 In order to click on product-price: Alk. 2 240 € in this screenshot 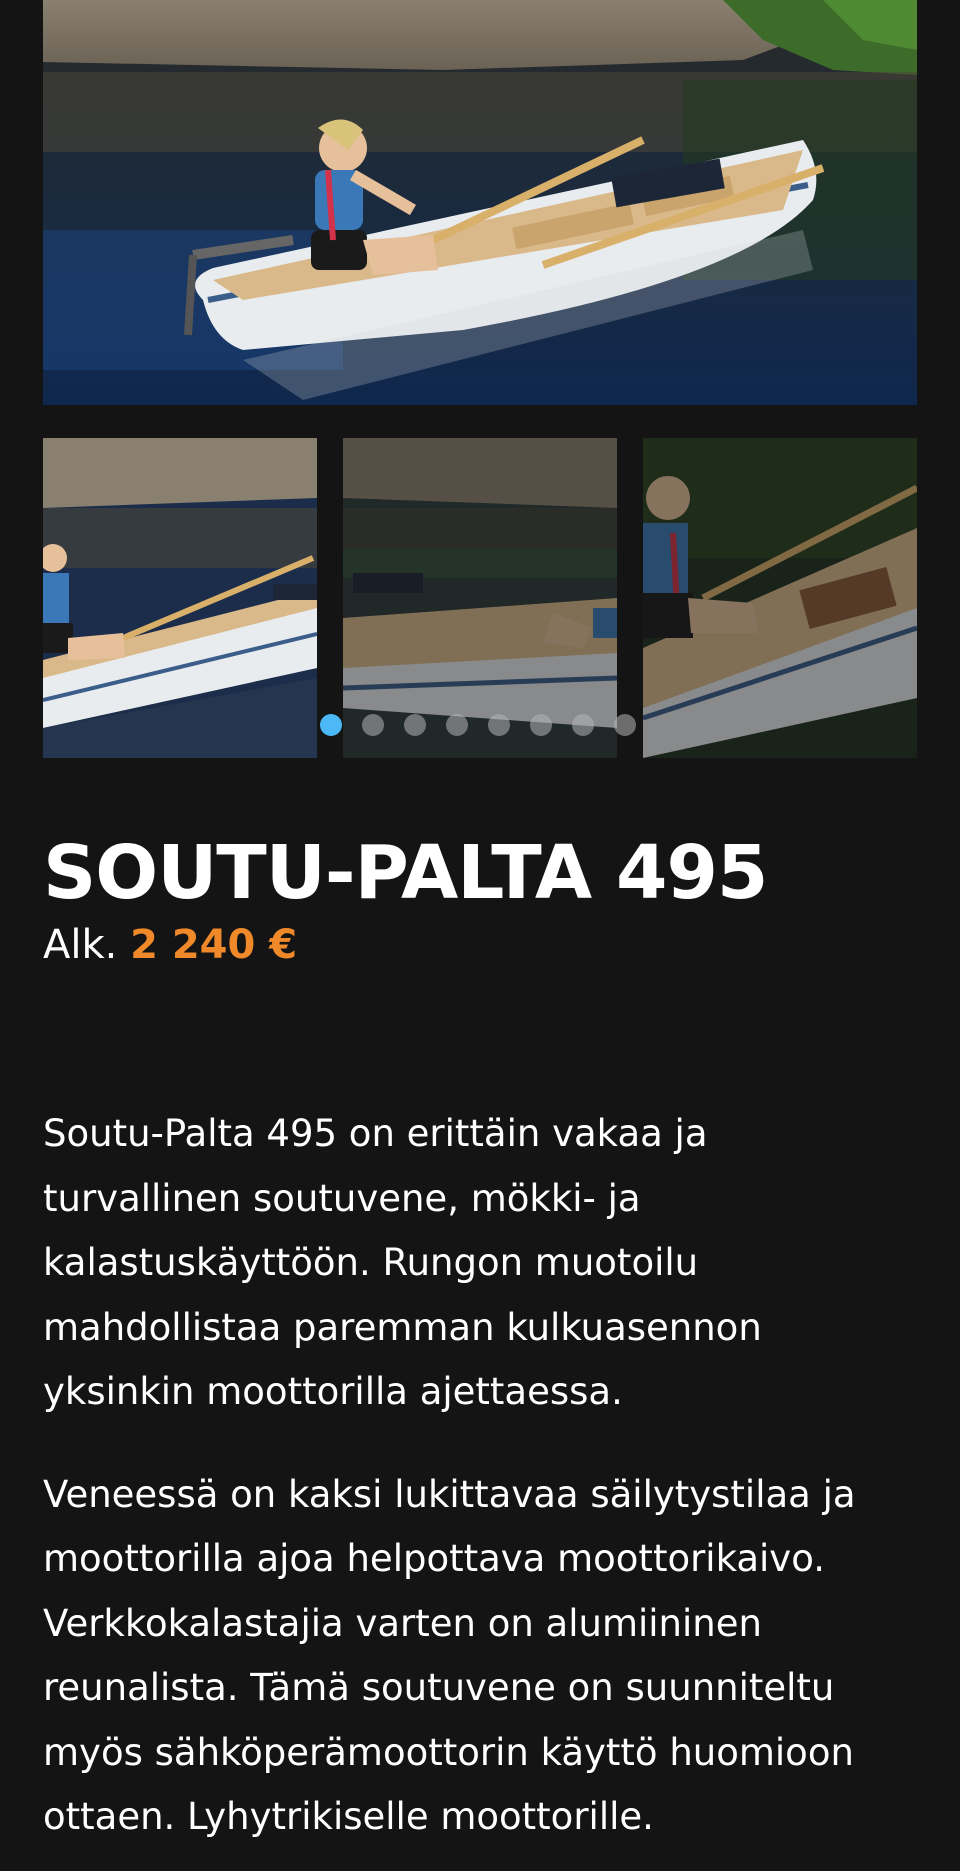, I will do `click(170, 945)`.